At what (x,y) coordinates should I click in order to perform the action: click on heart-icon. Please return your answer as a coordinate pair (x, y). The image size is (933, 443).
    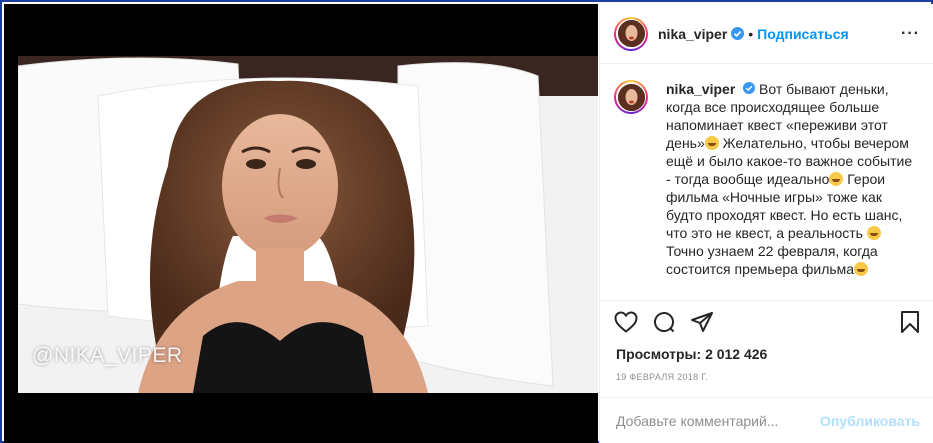
    Looking at the image, I should click on (626, 322).